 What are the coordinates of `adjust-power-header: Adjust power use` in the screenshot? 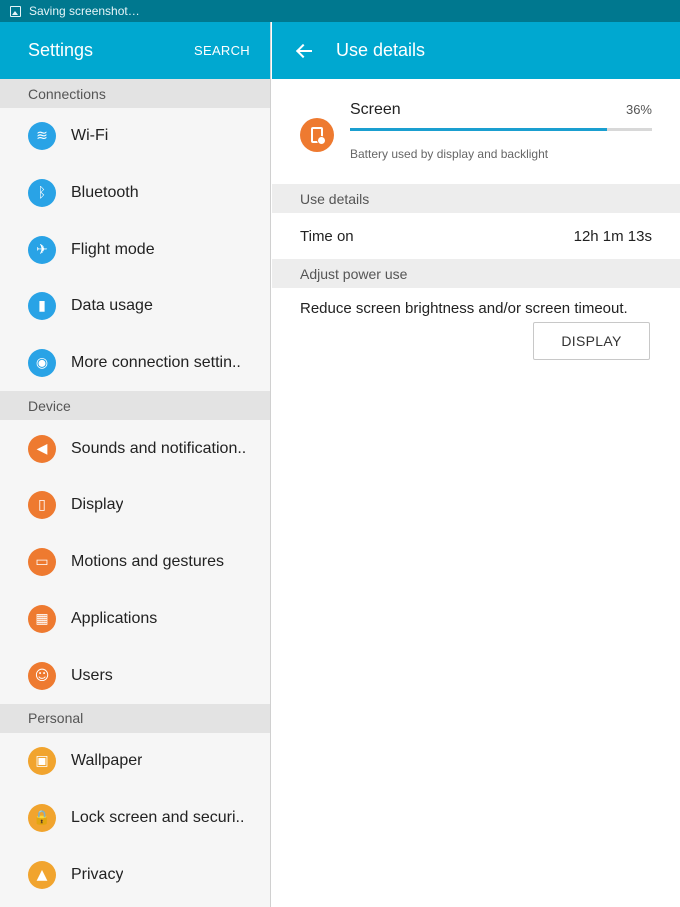 It's located at (476, 273).